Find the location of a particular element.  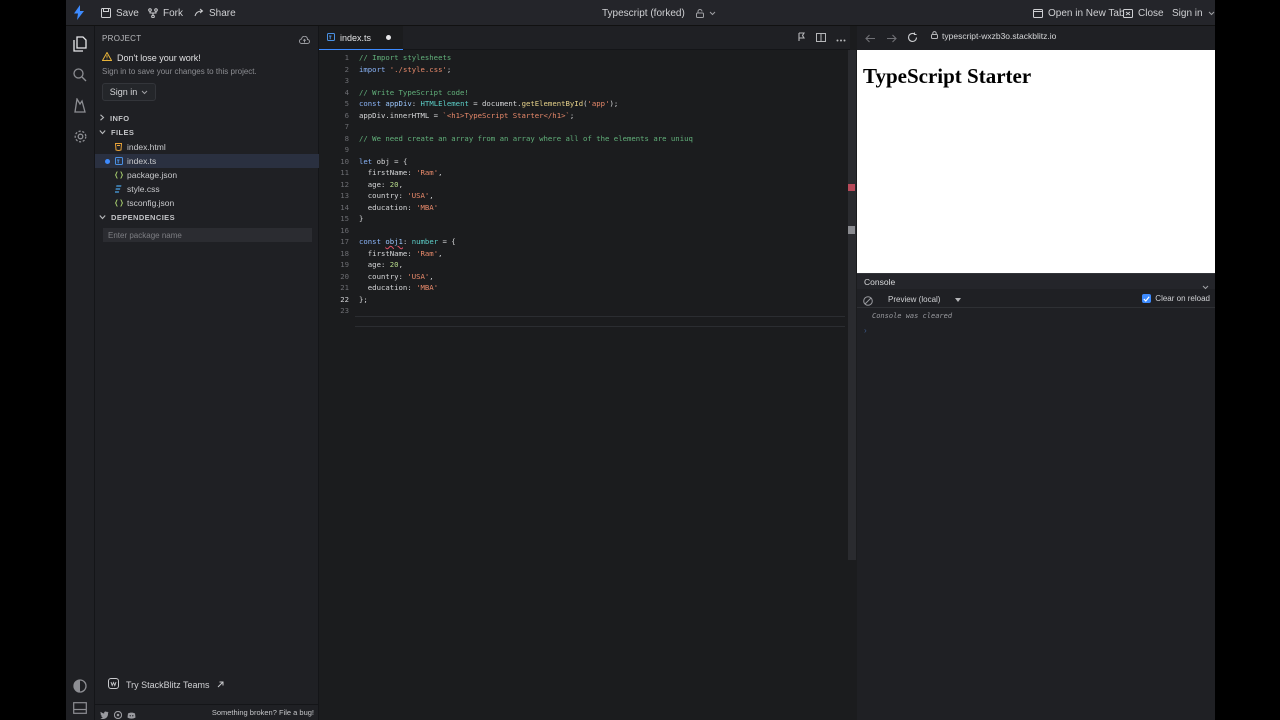

code-keyword: import is located at coordinates (372, 69).